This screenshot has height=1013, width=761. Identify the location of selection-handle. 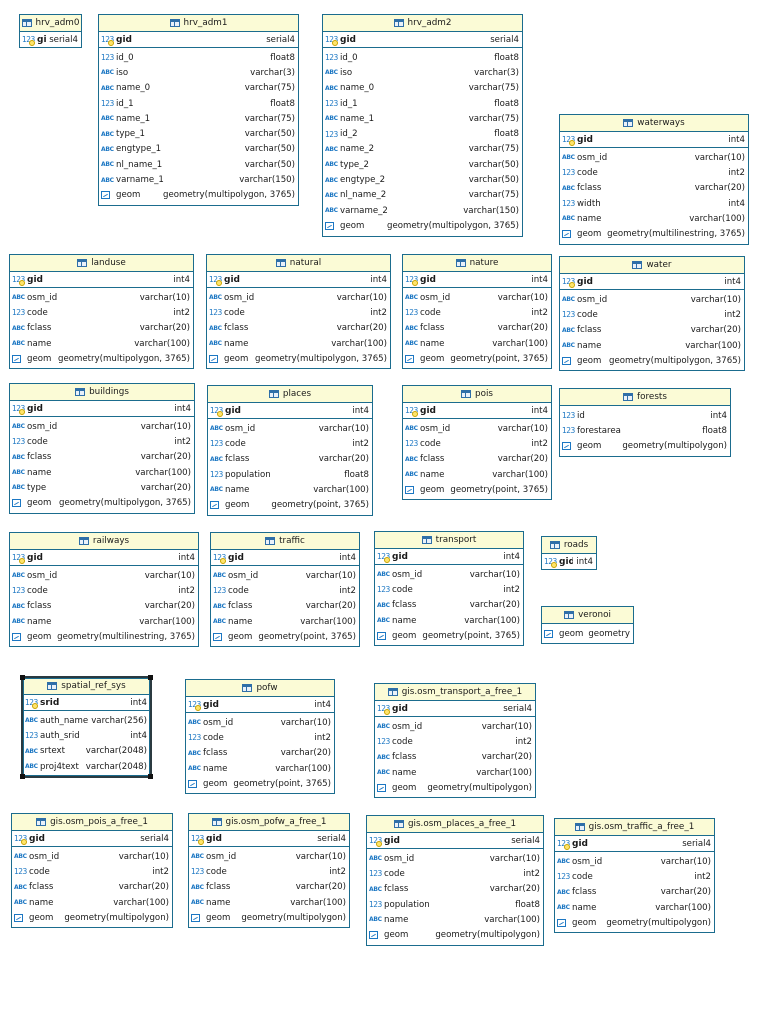
(150, 777).